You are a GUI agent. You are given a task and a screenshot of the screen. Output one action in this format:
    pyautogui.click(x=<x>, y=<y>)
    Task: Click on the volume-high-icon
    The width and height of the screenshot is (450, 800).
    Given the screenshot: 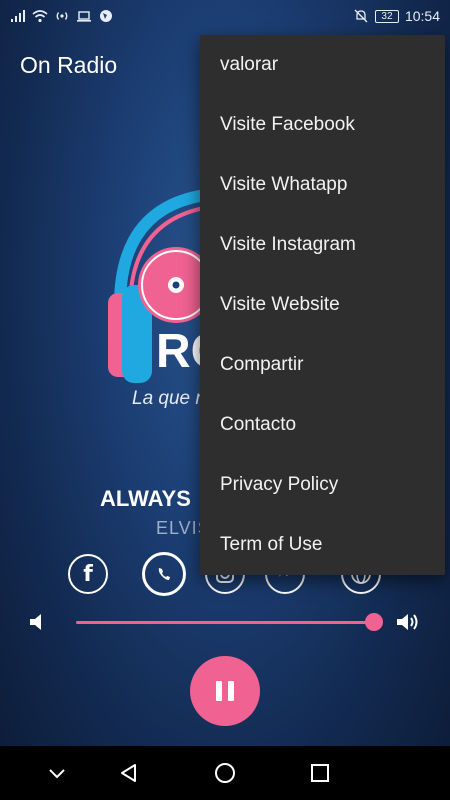 What is the action you would take?
    pyautogui.click(x=408, y=622)
    